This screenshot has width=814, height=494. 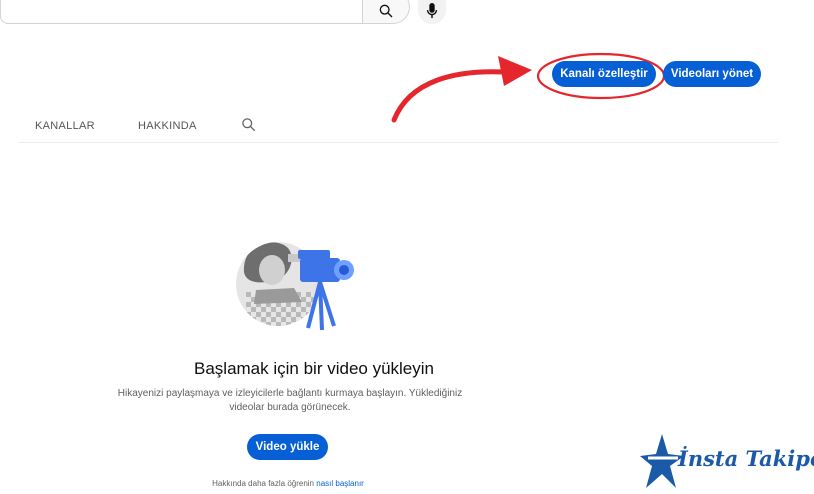 I want to click on tab-about: HAKKINDA, so click(x=167, y=126).